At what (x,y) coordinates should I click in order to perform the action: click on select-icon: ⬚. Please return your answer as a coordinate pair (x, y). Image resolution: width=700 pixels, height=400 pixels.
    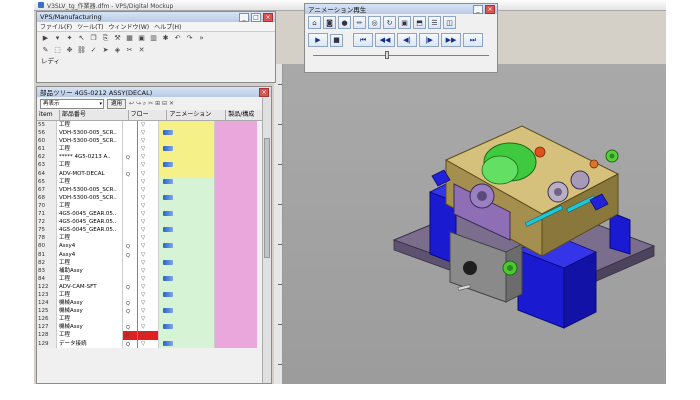
    Looking at the image, I should click on (57, 50).